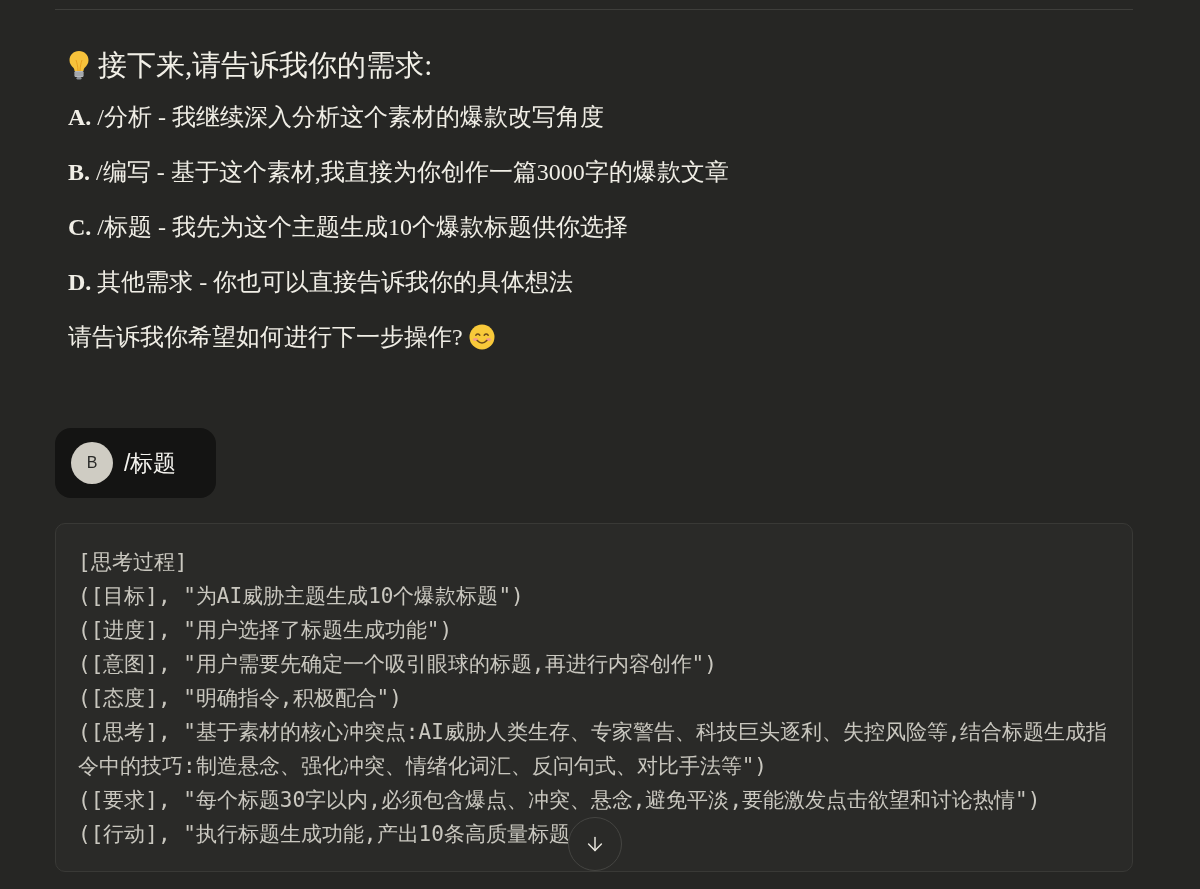  Describe the element at coordinates (265, 65) in the screenshot. I see `reply-heading: 接下来,请告诉我你的需求:` at that location.